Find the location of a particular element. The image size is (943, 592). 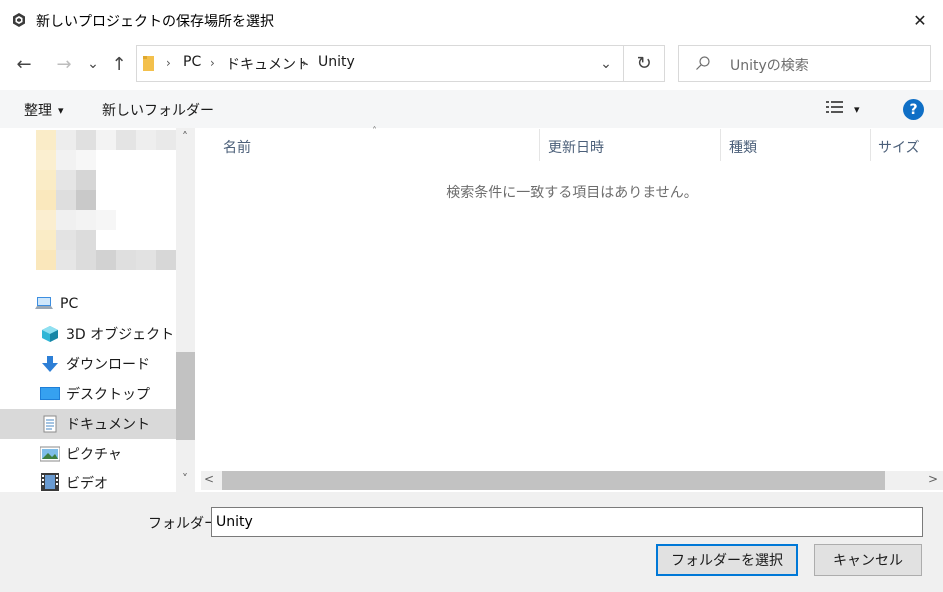

sidebar-item-3d-objects: 3D オブジェクト is located at coordinates (88, 334).